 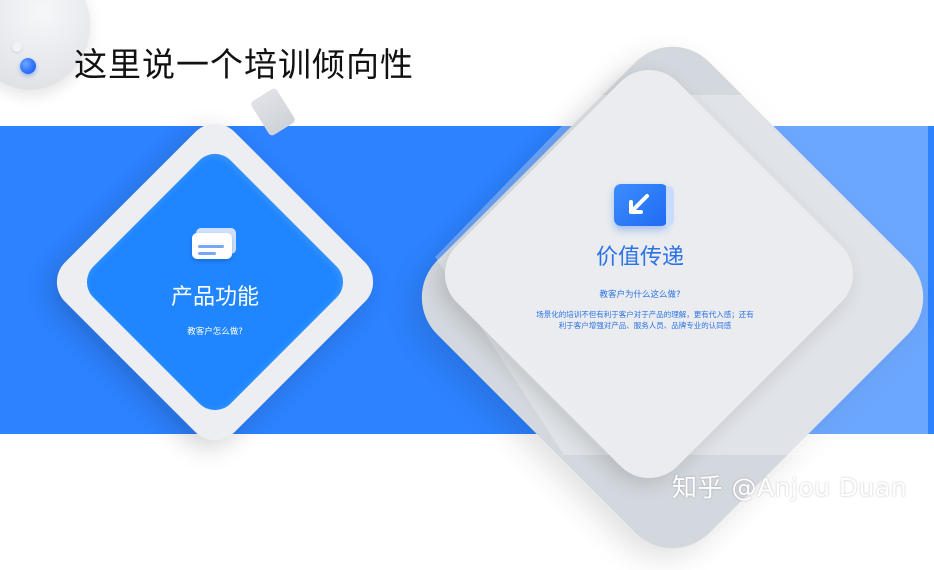 What do you see at coordinates (215, 332) in the screenshot?
I see `left-card-subtitle: 教客户怎么做?` at bounding box center [215, 332].